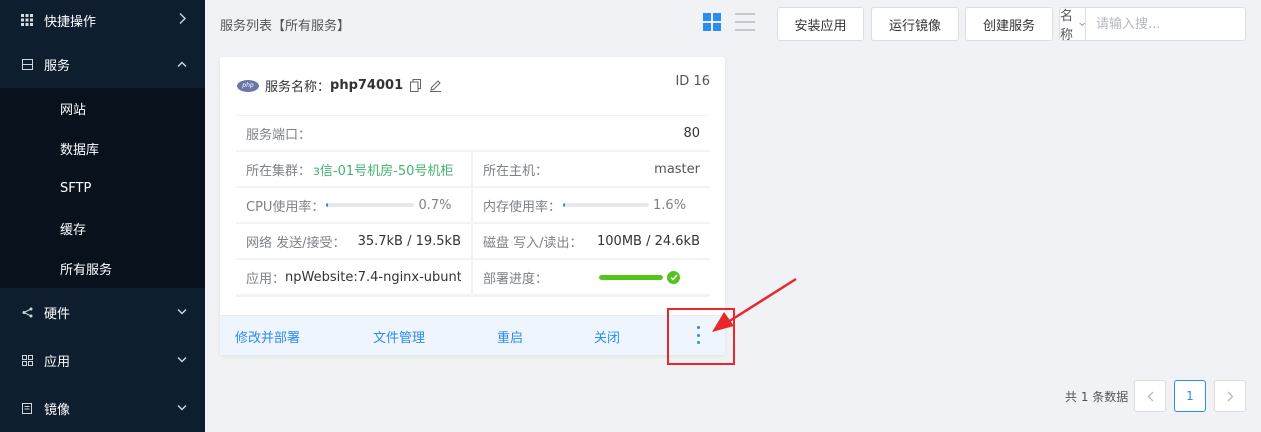  Describe the element at coordinates (409, 241) in the screenshot. I see `net-value: 35.7kB / 19.5kB` at that location.